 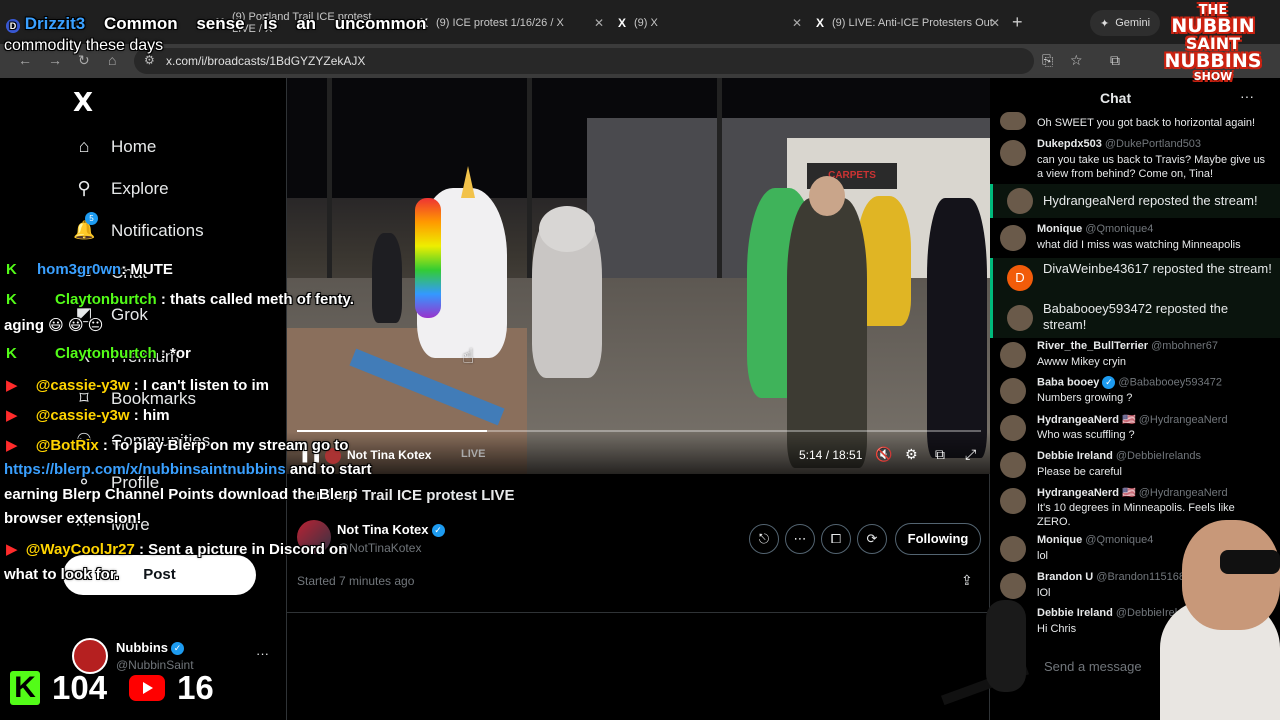 What do you see at coordinates (468, 357) in the screenshot?
I see `hand-cursor-icon: ☝` at bounding box center [468, 357].